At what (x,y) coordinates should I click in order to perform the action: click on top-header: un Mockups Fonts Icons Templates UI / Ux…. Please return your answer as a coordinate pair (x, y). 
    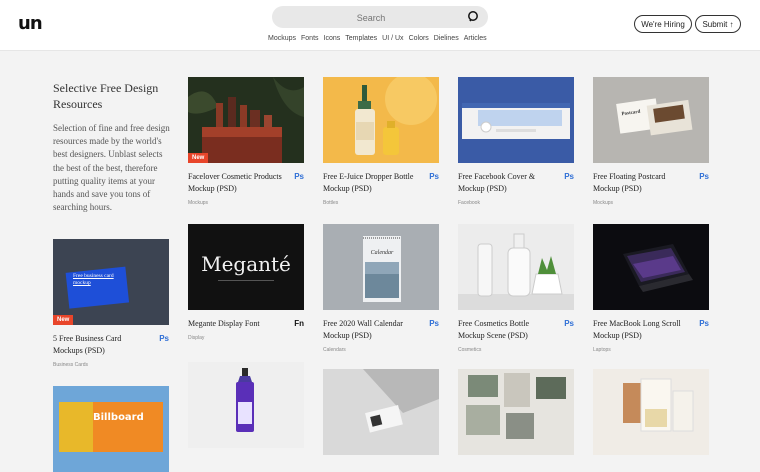
    Looking at the image, I should click on (380, 25).